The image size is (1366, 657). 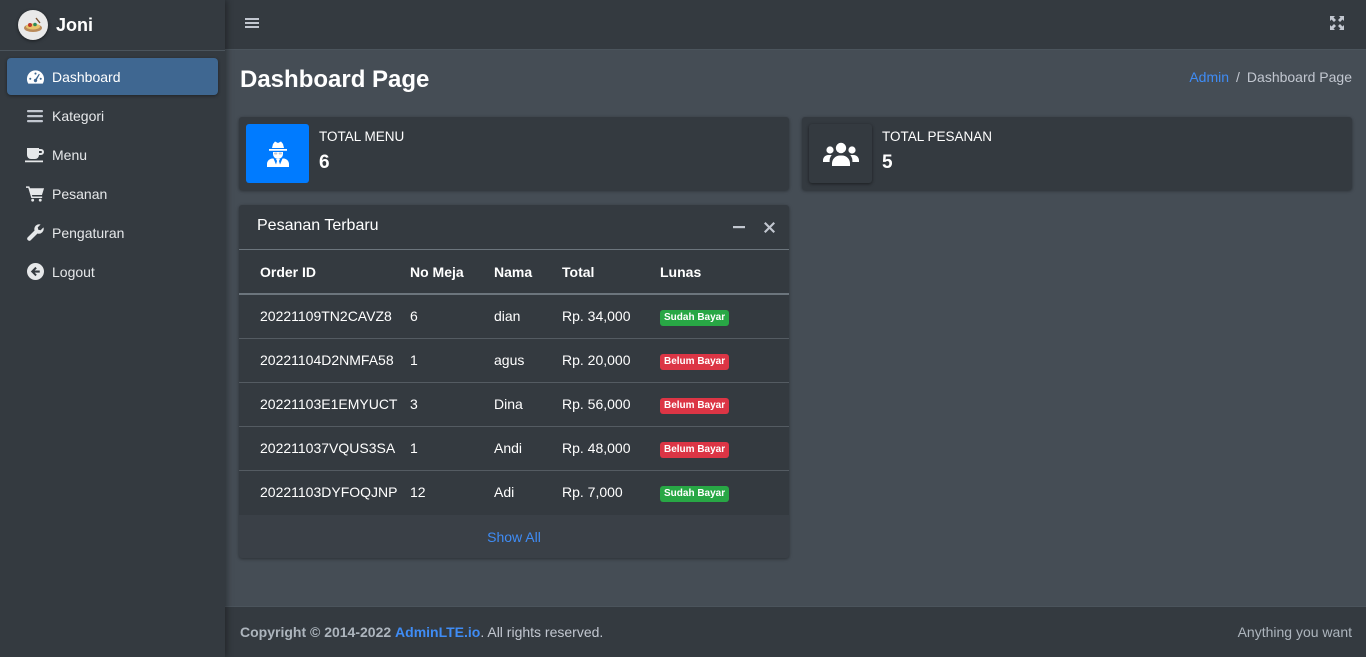 I want to click on minus-icon, so click(x=739, y=227).